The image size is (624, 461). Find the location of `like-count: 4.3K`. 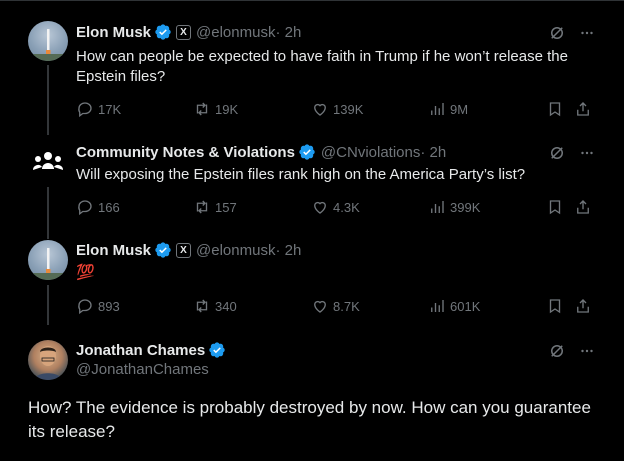

like-count: 4.3K is located at coordinates (346, 207).